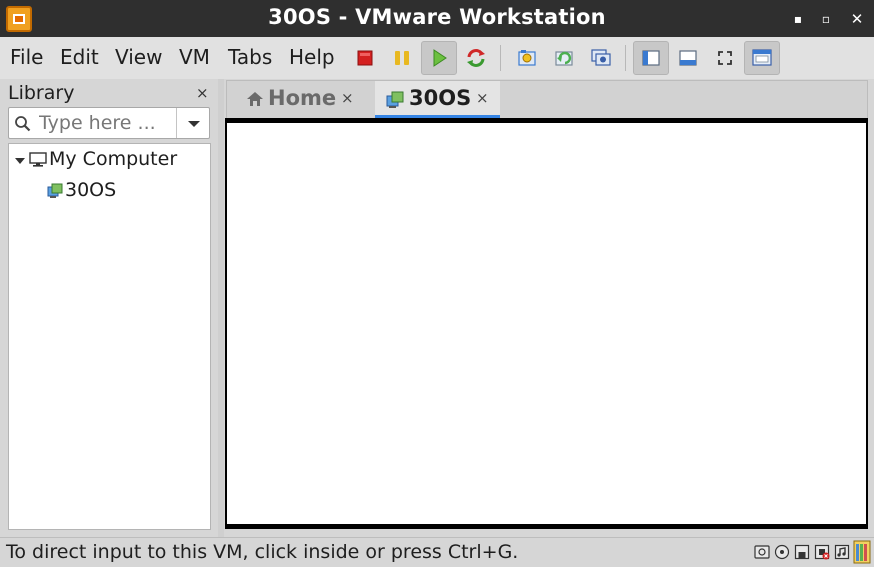  I want to click on computer-icon, so click(38, 159).